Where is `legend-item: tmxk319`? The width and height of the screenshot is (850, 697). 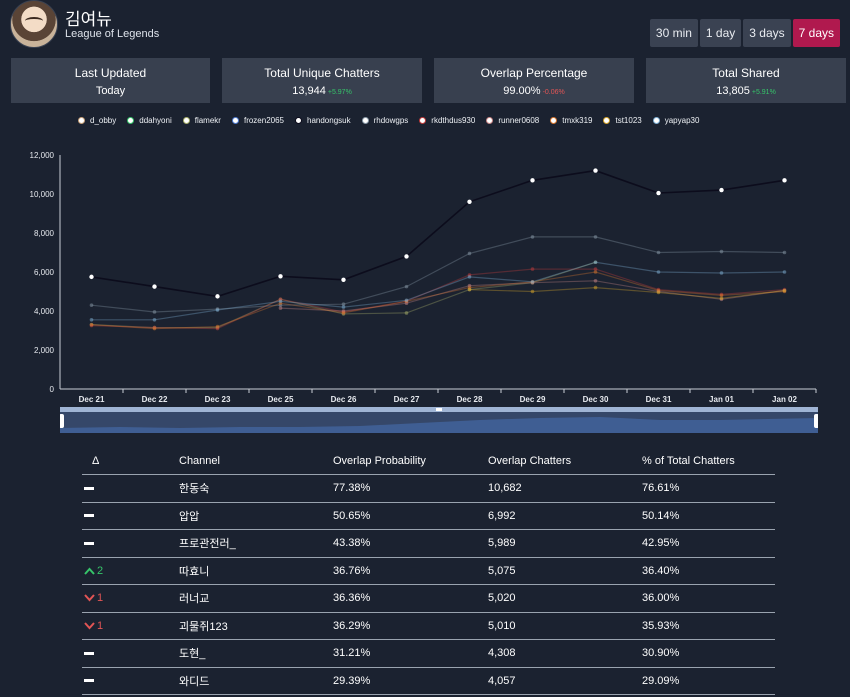 legend-item: tmxk319 is located at coordinates (571, 120).